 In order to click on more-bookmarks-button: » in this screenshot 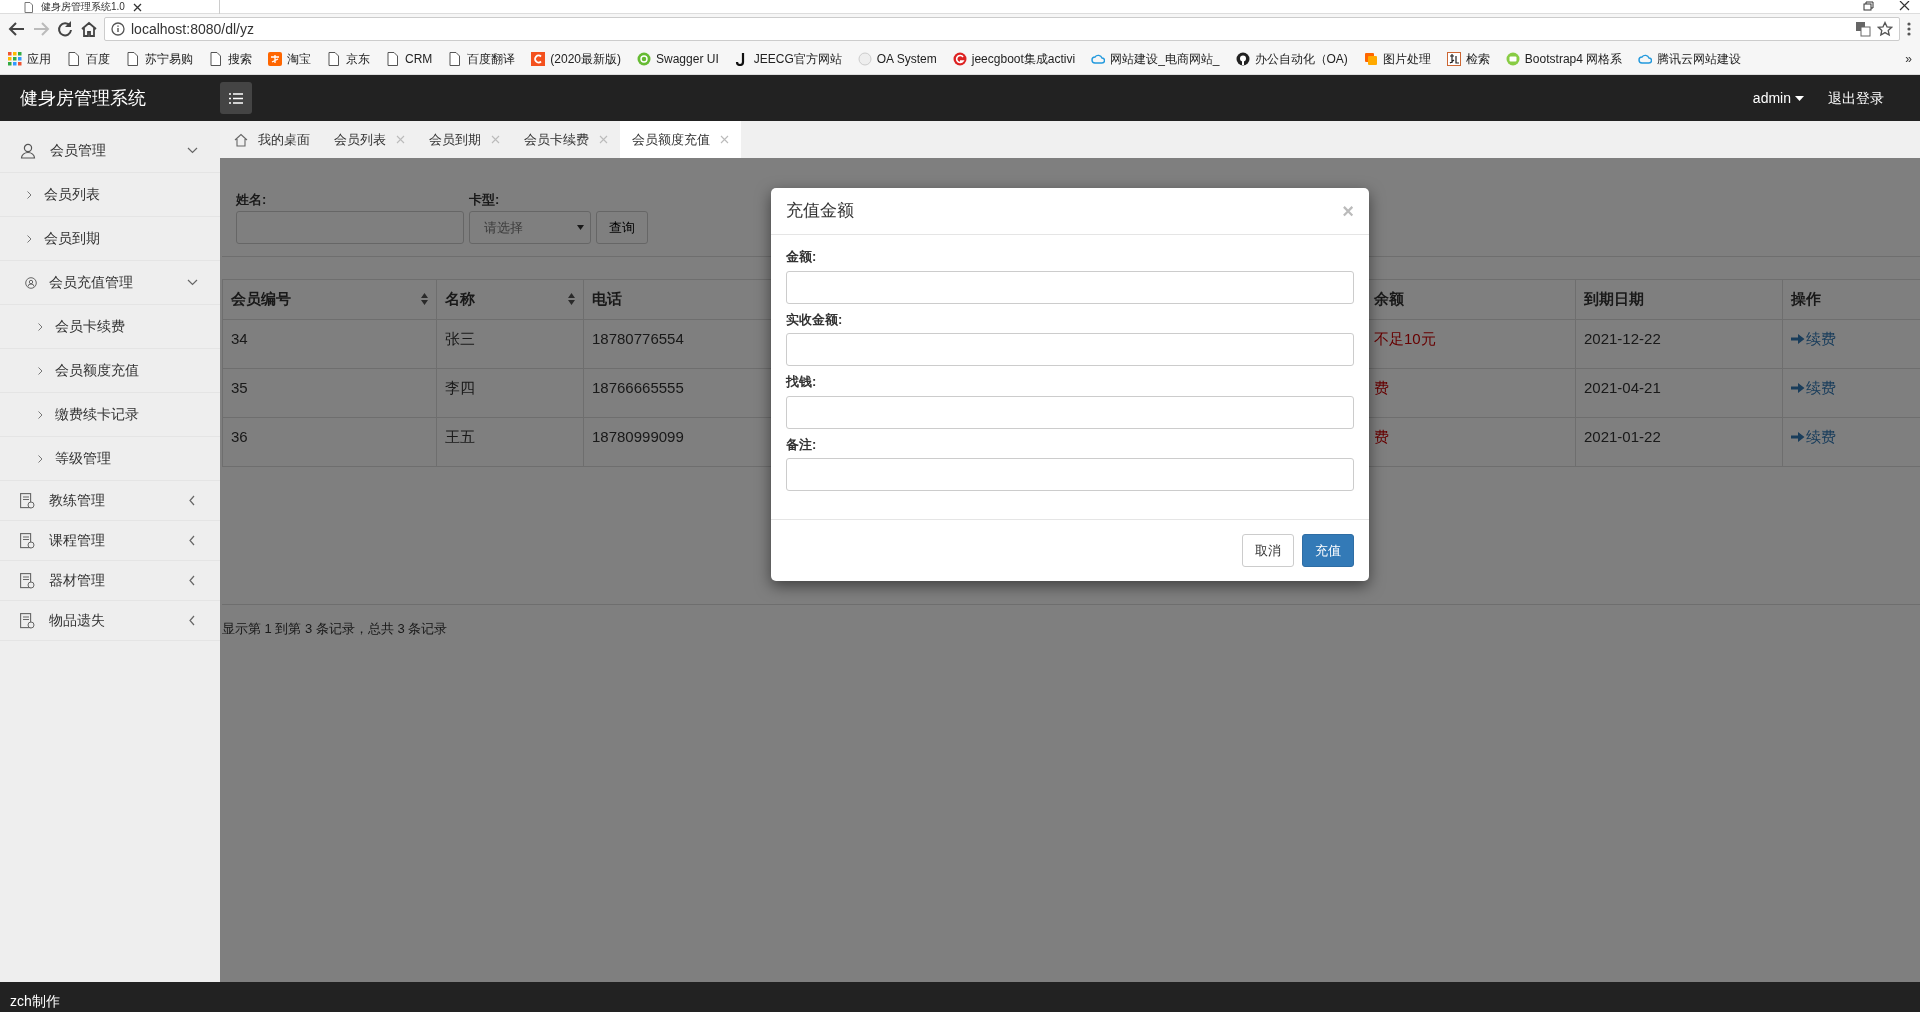, I will do `click(1908, 59)`.